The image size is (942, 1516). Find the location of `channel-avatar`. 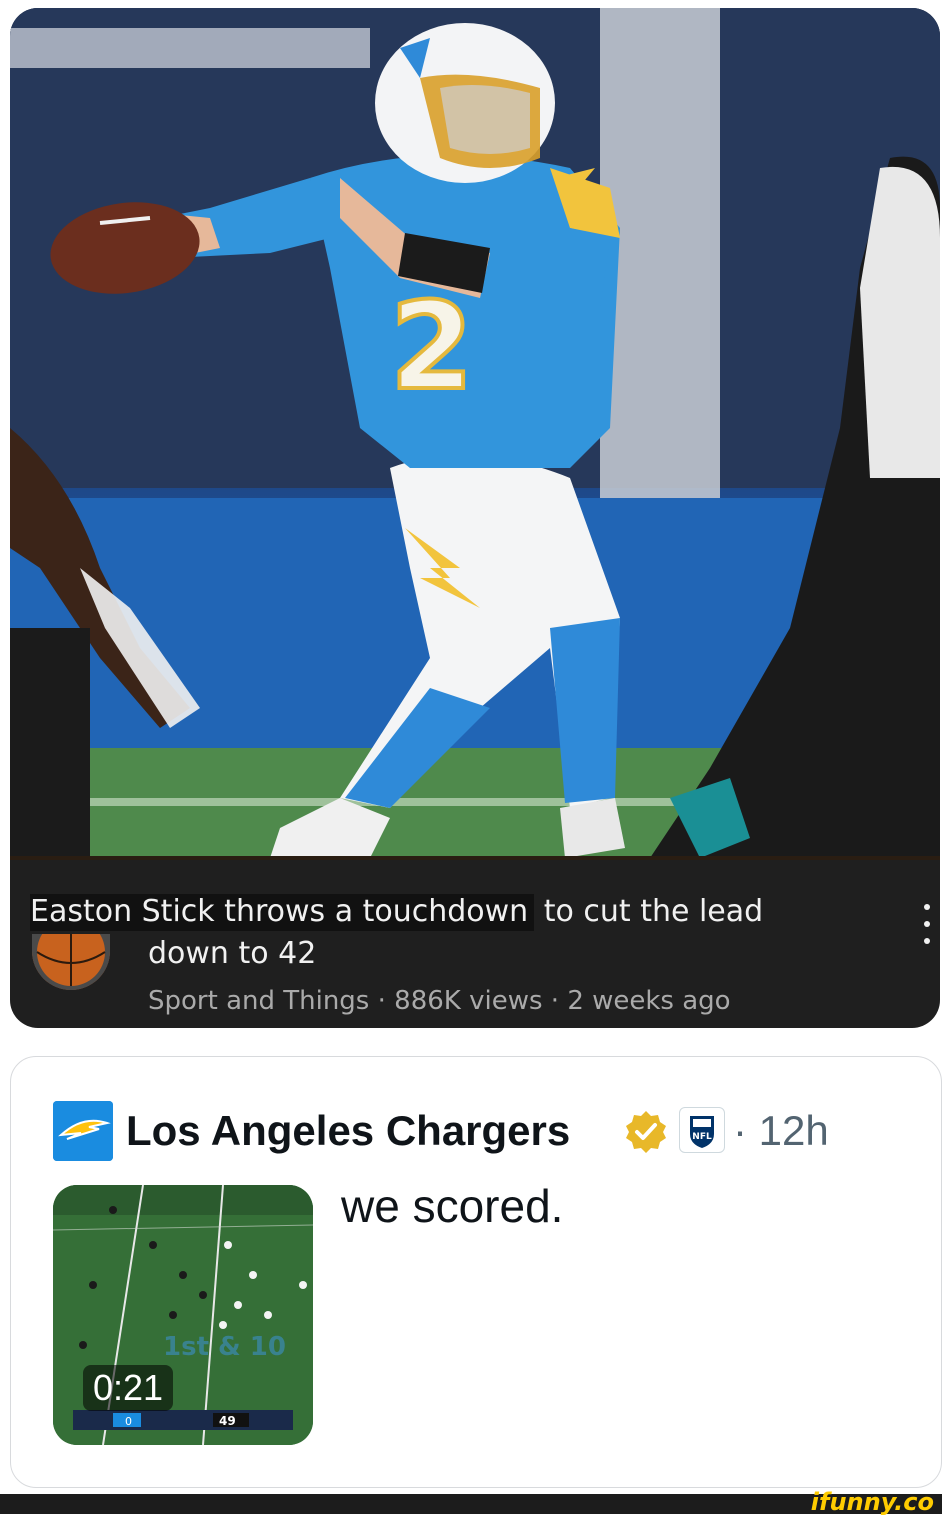

channel-avatar is located at coordinates (71, 962).